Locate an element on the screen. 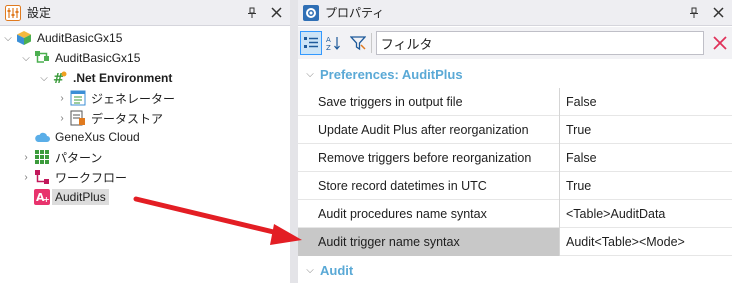 This screenshot has height=283, width=732. tree-item-auditplus: A + AuditPlus is located at coordinates (64, 197).